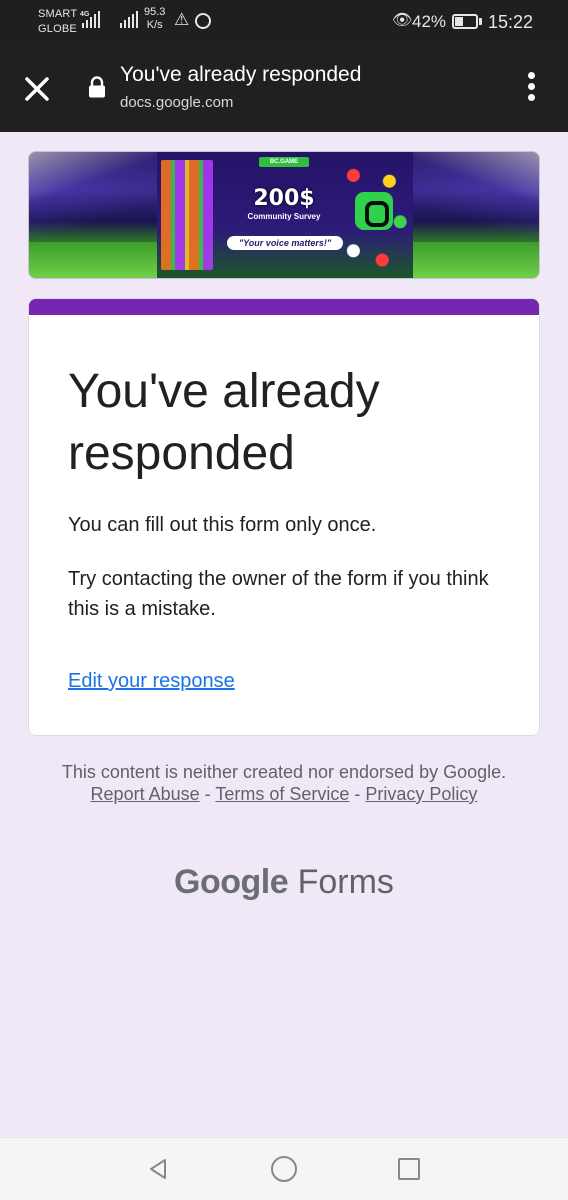 This screenshot has height=1200, width=568. What do you see at coordinates (511, 22) in the screenshot?
I see `clock: 15:22` at bounding box center [511, 22].